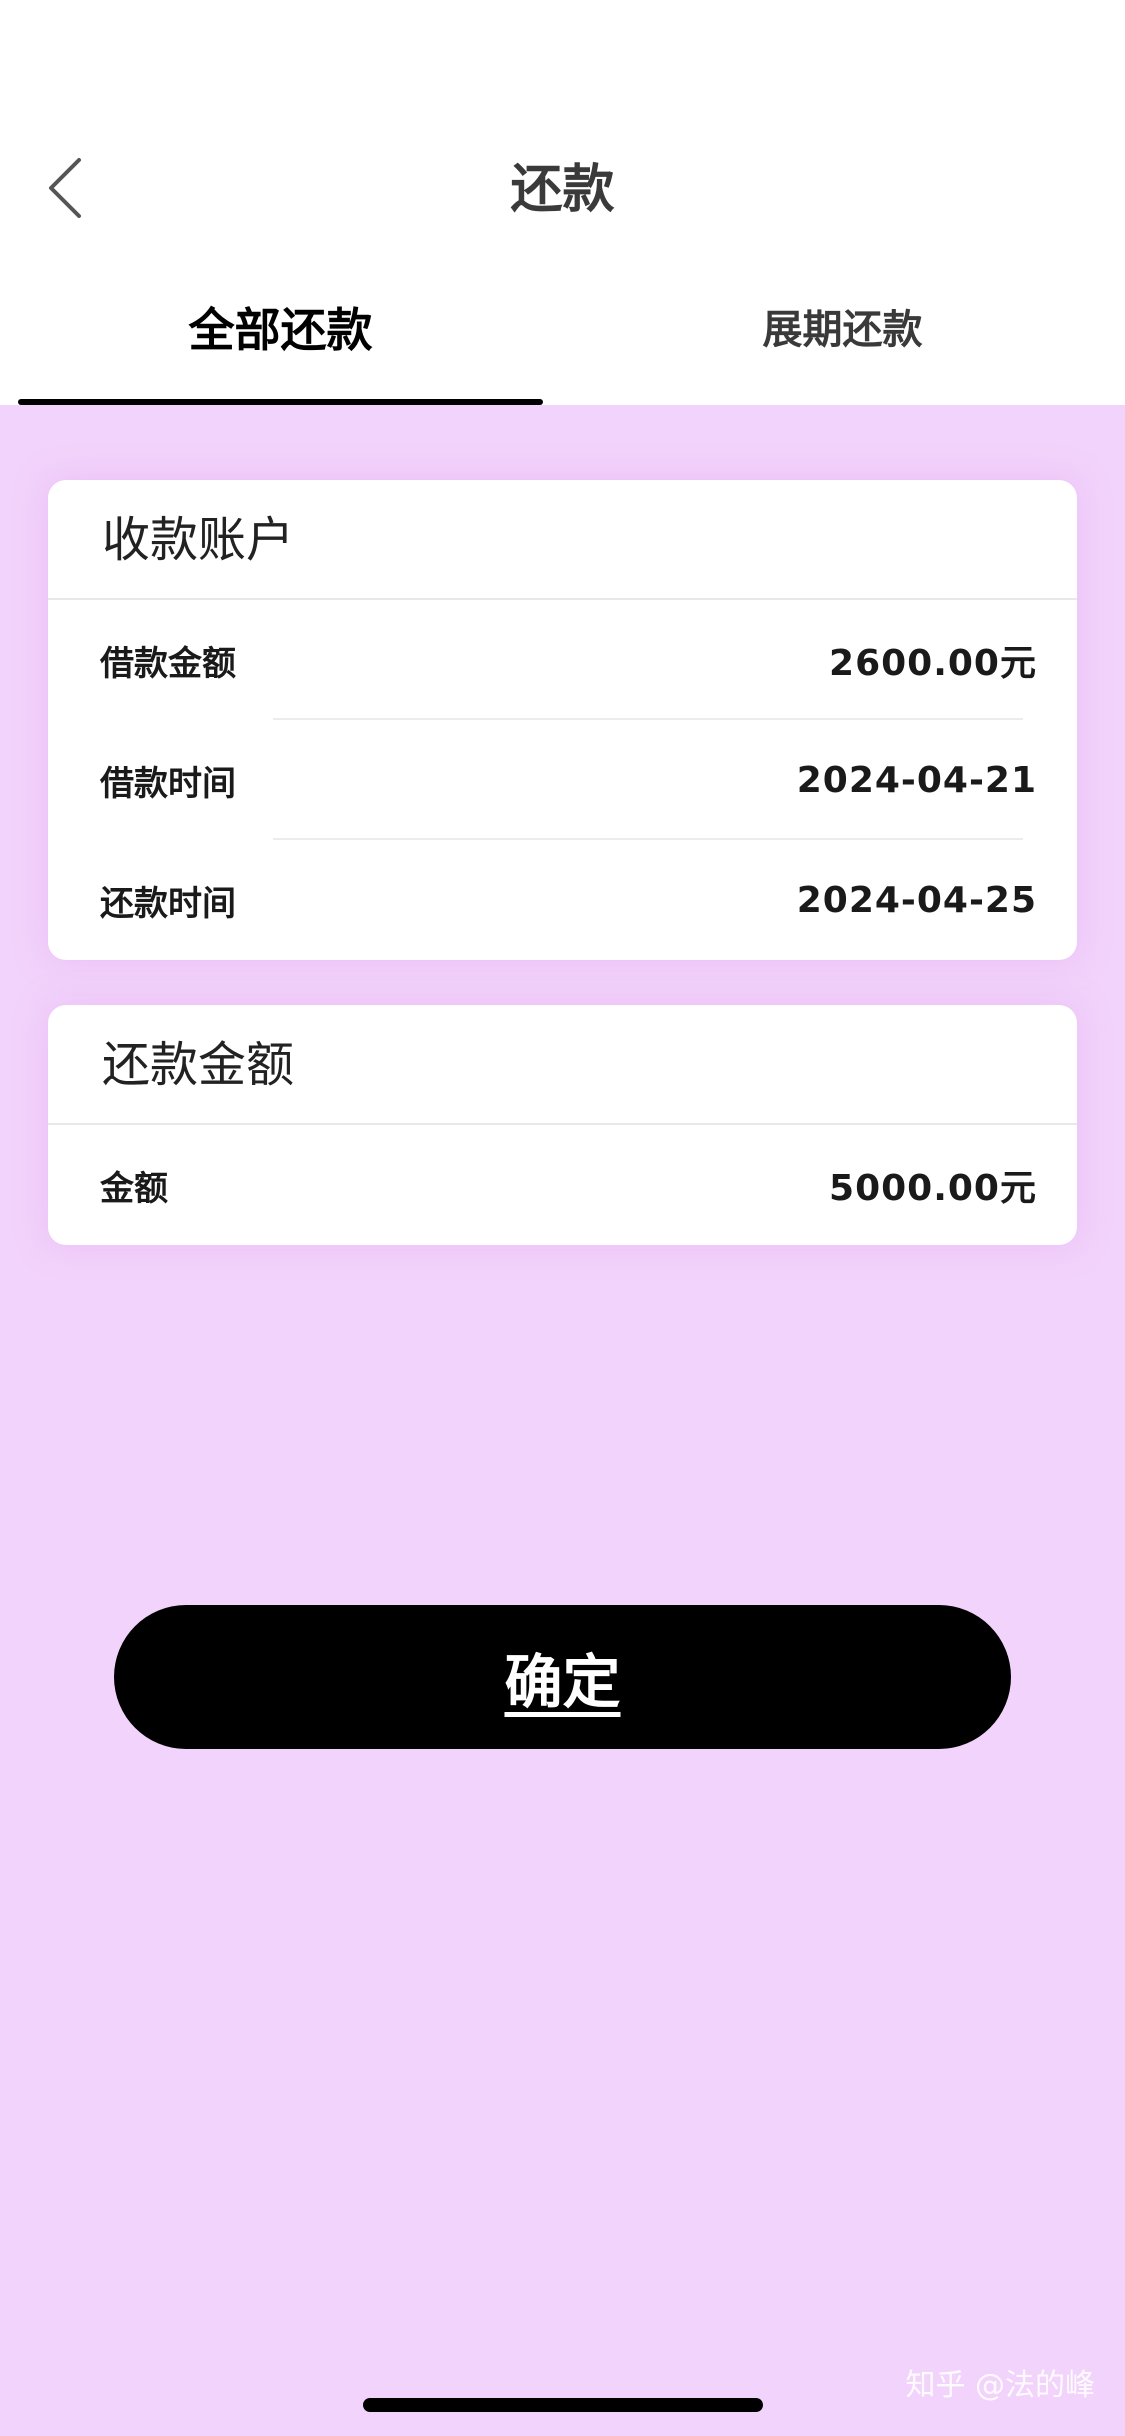  Describe the element at coordinates (562, 900) in the screenshot. I see `repay-date-row: 还款时间 2024-04-25` at that location.